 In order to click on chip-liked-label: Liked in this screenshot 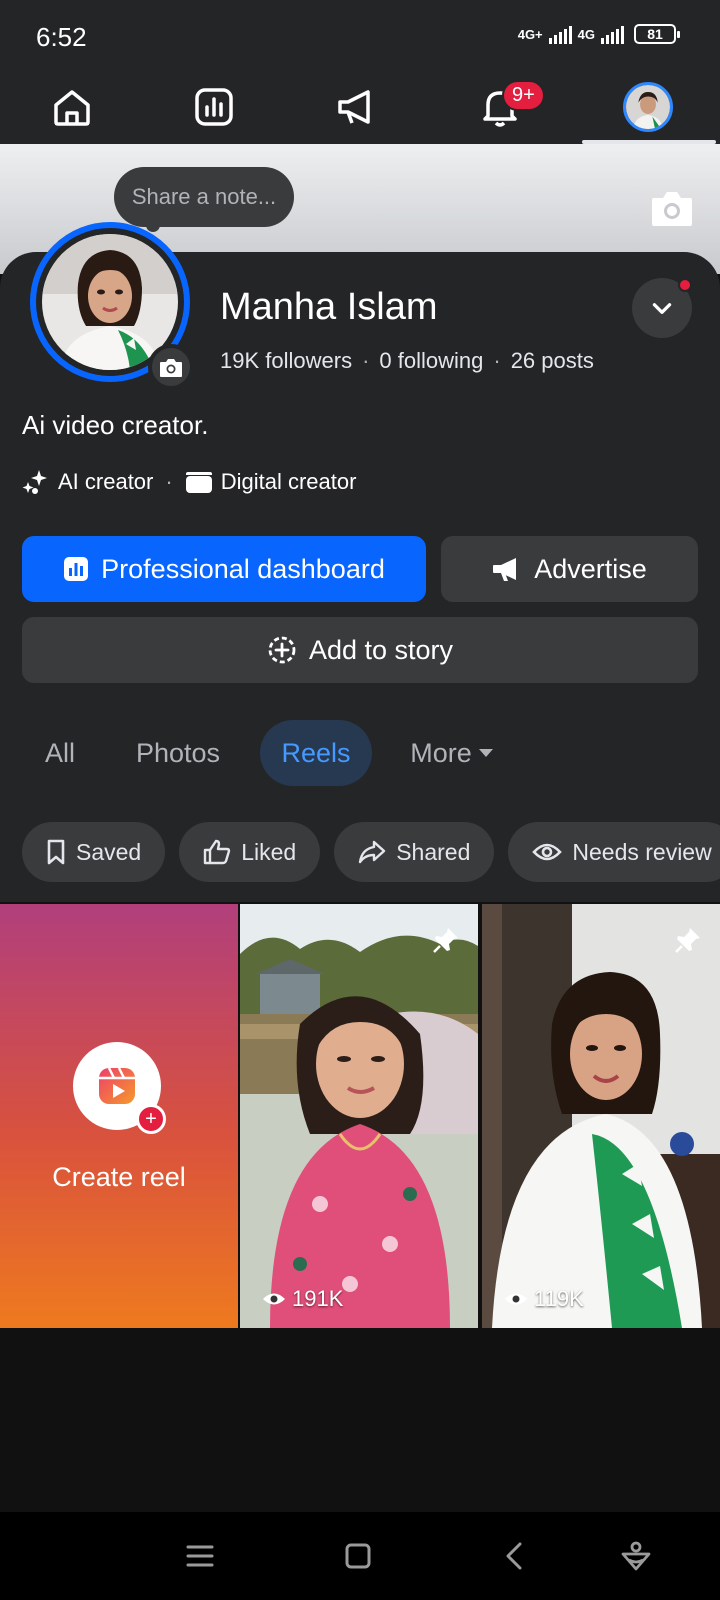, I will do `click(269, 851)`.